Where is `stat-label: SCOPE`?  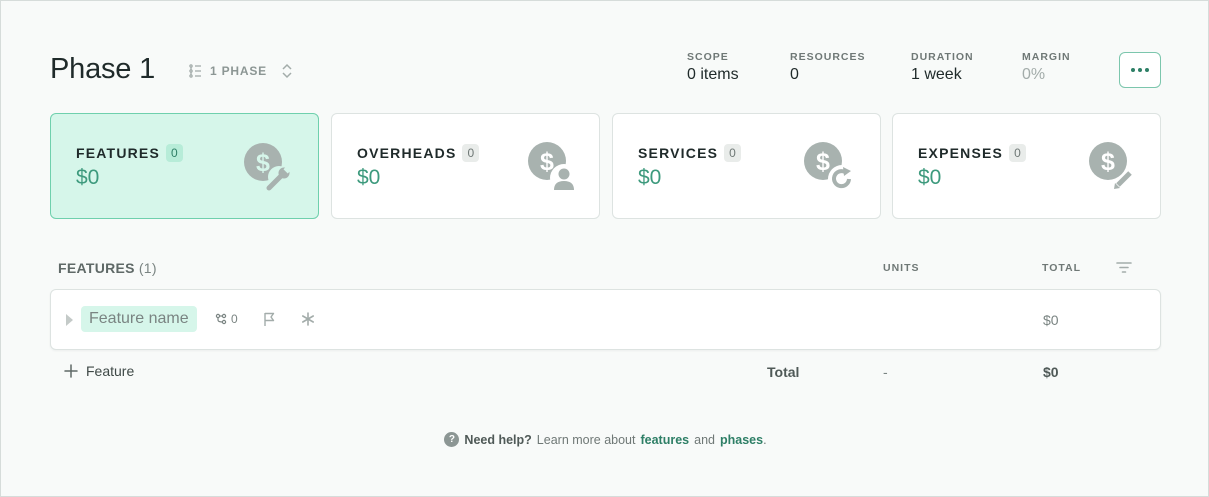 stat-label: SCOPE is located at coordinates (708, 57).